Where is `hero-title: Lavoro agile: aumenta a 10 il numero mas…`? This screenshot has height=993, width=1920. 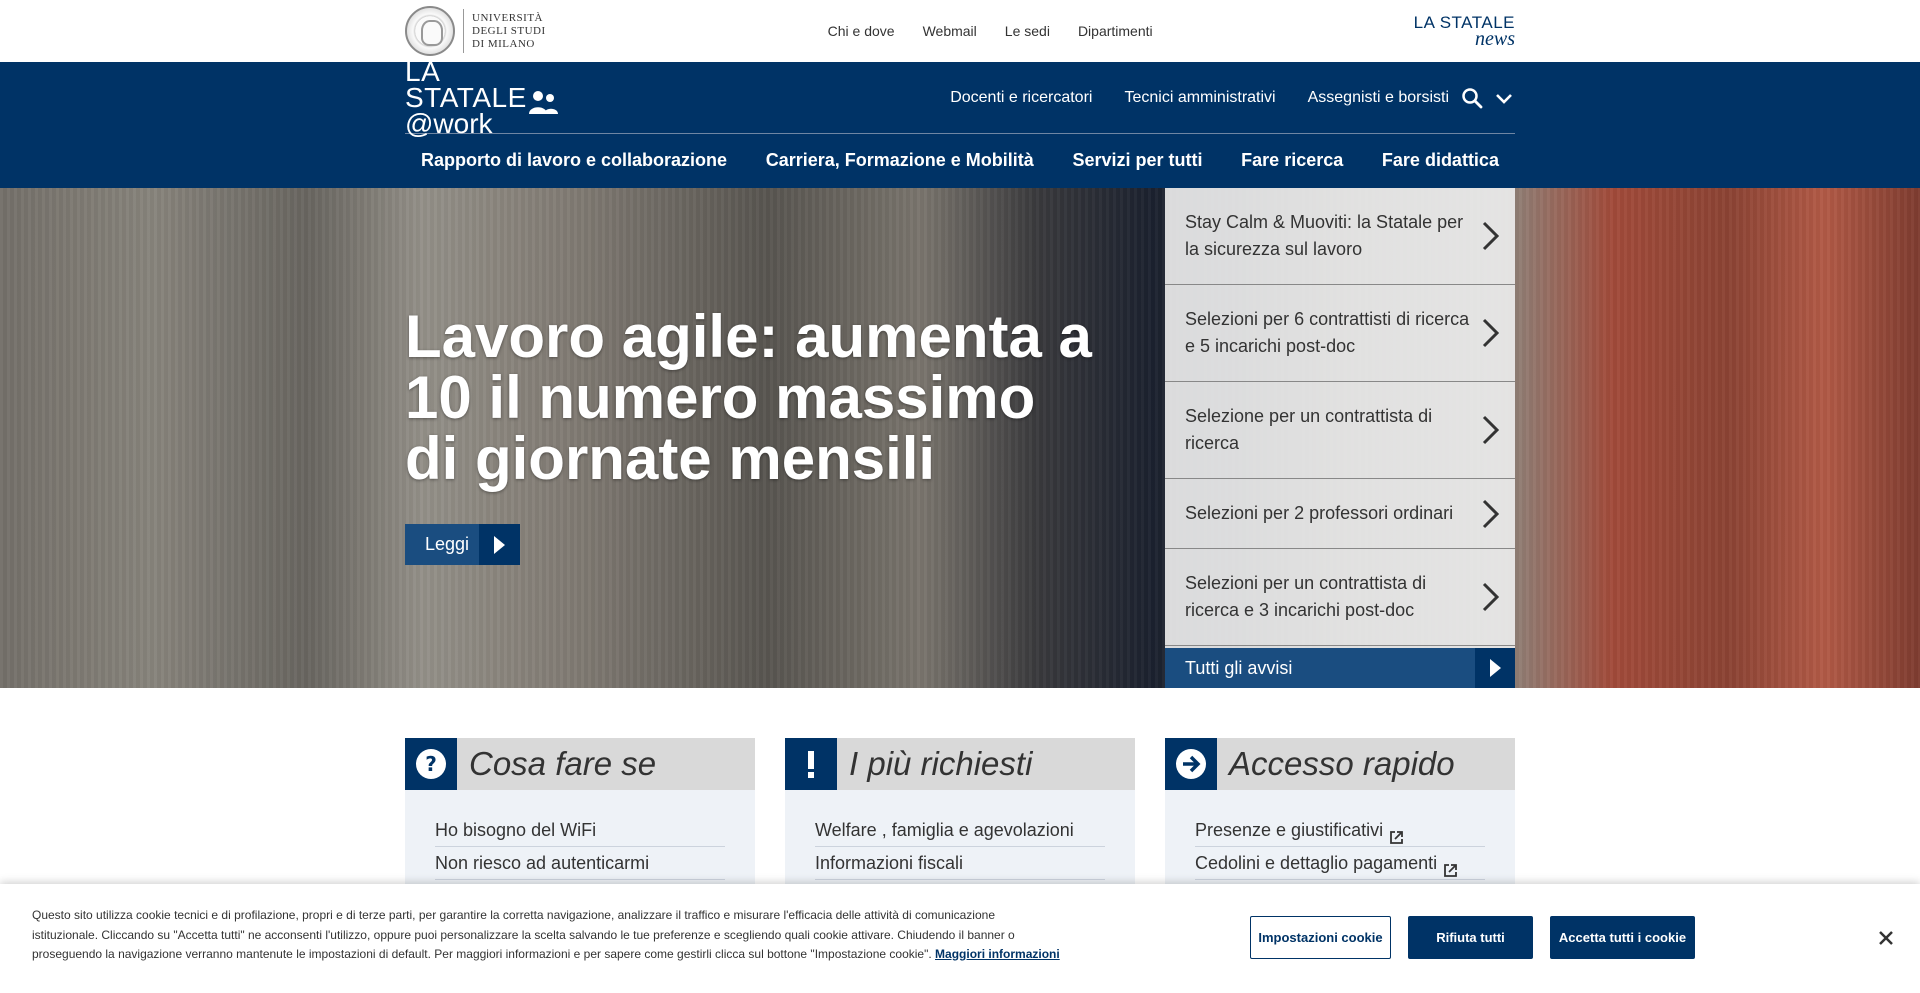 hero-title: Lavoro agile: aumenta a 10 il numero mas… is located at coordinates (748, 397).